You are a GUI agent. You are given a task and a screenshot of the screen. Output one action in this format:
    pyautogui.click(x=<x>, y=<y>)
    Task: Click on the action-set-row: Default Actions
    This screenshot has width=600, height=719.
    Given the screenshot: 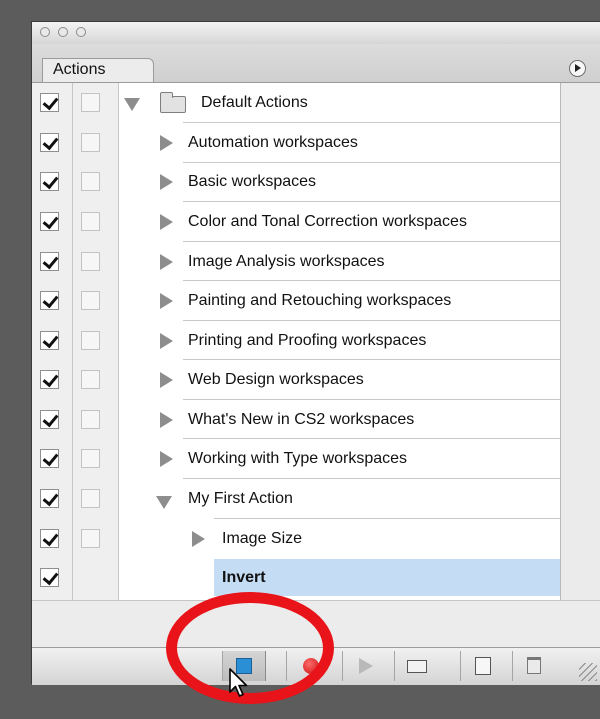 What is the action you would take?
    pyautogui.click(x=296, y=103)
    